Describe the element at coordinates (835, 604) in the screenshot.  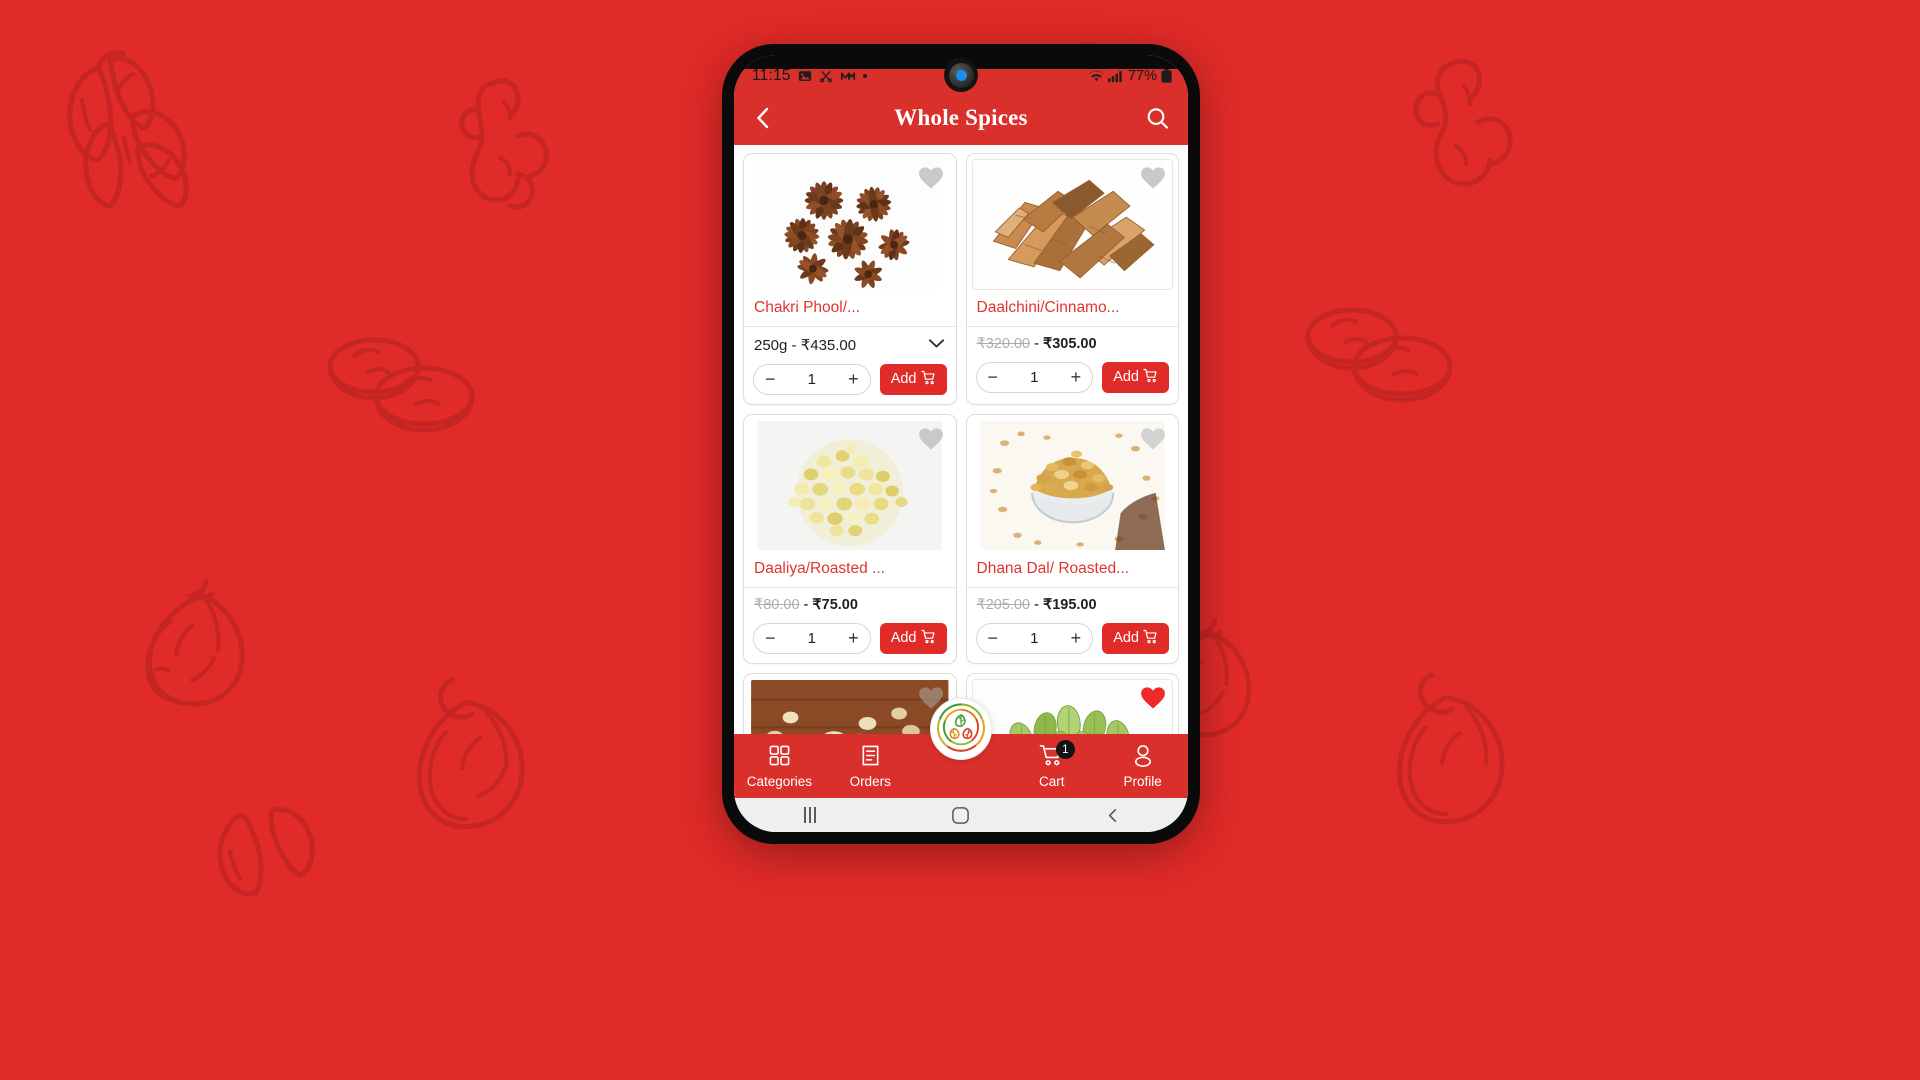
I see `current-price: ₹75.00` at that location.